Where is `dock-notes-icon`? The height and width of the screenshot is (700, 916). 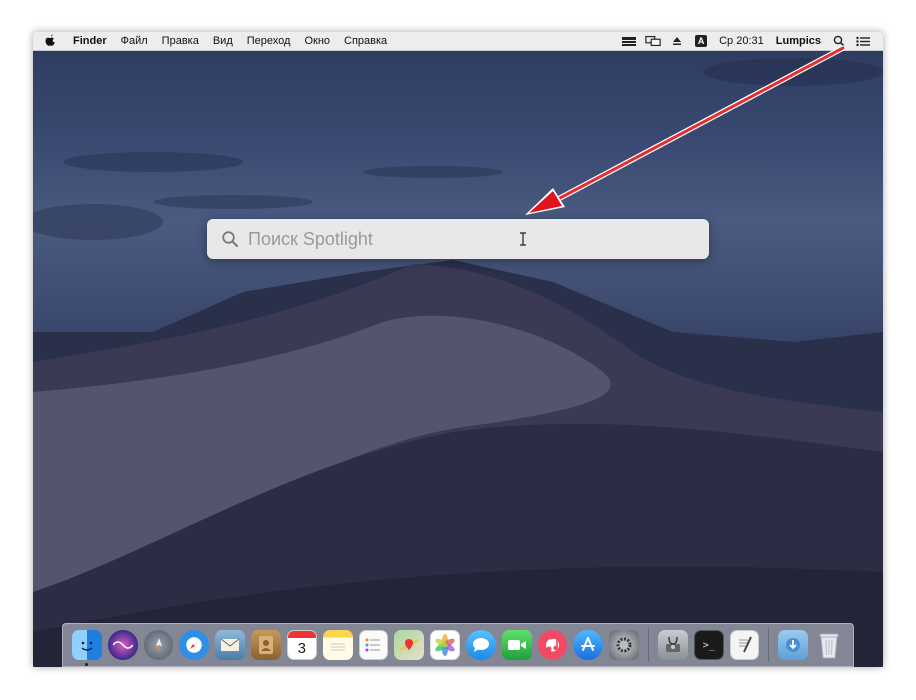
dock-notes-icon is located at coordinates (337, 645).